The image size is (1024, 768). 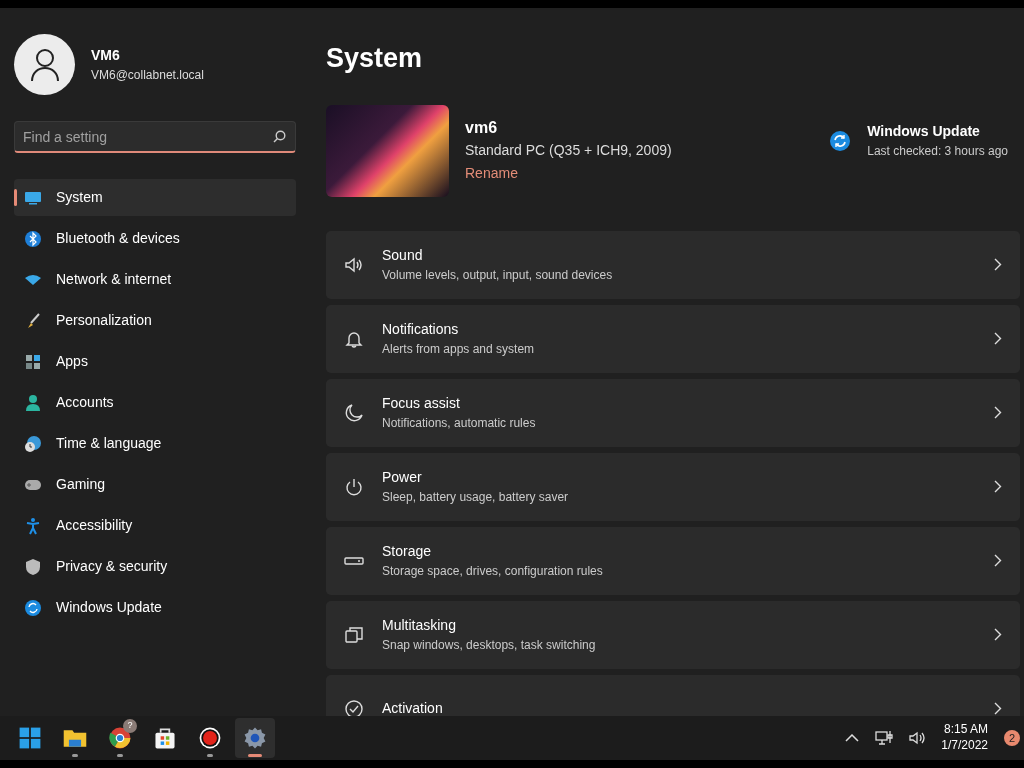 What do you see at coordinates (476, 497) in the screenshot?
I see `setting-description: Sleep, battery usage, battery saver` at bounding box center [476, 497].